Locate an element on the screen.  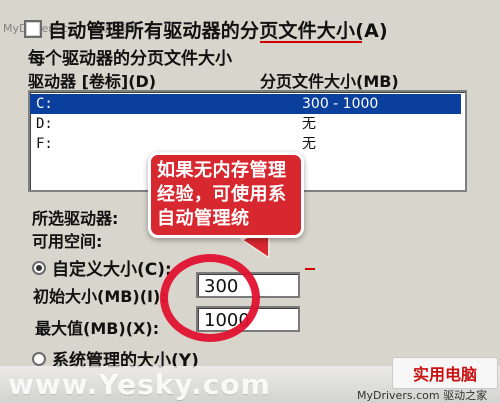
drive-letter: D: is located at coordinates (44, 124).